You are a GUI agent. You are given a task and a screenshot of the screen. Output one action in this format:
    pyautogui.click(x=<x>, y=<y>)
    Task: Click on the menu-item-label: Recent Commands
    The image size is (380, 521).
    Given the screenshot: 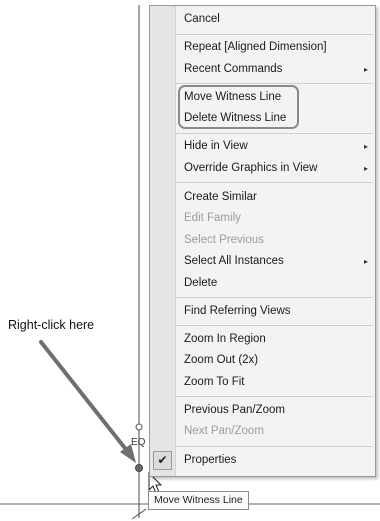 What is the action you would take?
    pyautogui.click(x=233, y=69)
    